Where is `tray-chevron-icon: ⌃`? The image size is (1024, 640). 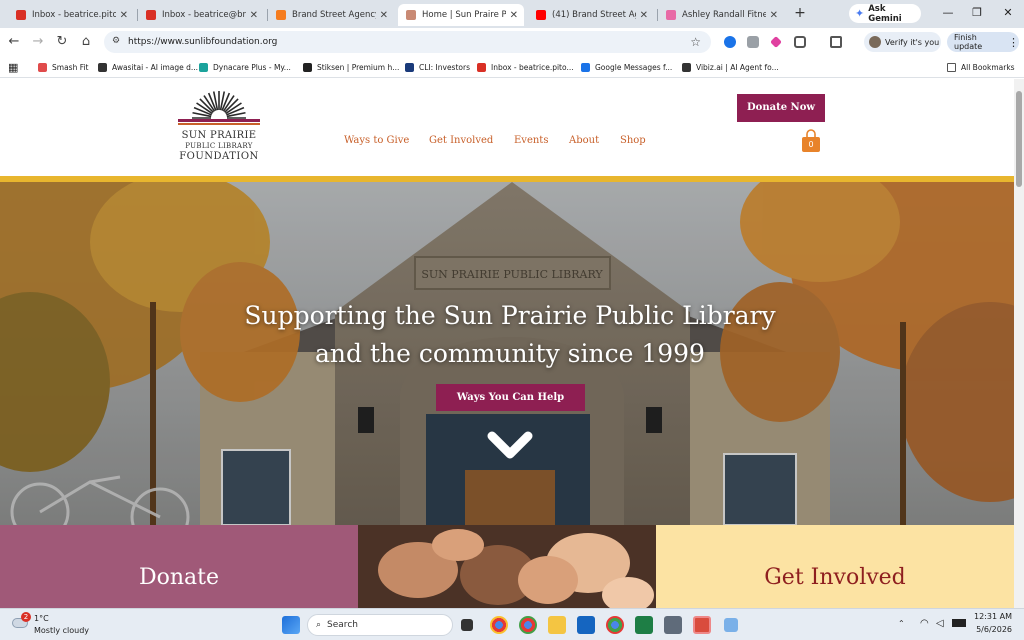
tray-chevron-icon: ⌃ is located at coordinates (901, 623).